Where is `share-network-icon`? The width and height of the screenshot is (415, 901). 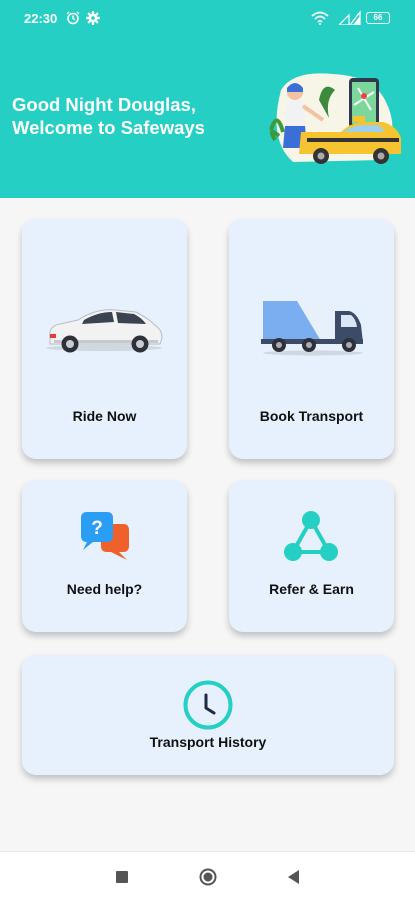 share-network-icon is located at coordinates (311, 536).